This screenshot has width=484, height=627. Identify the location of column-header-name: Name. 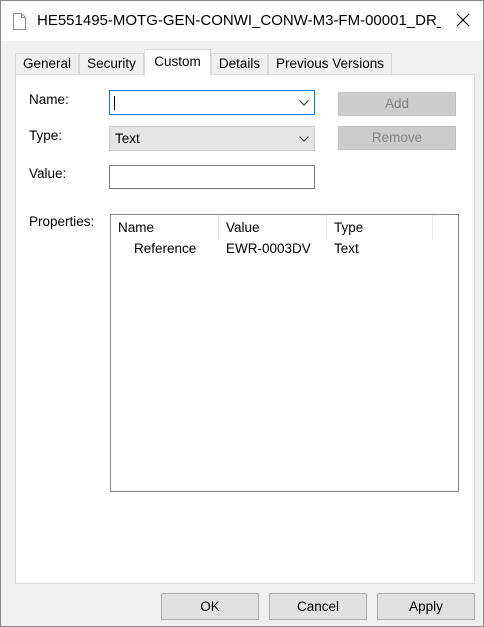
(165, 227).